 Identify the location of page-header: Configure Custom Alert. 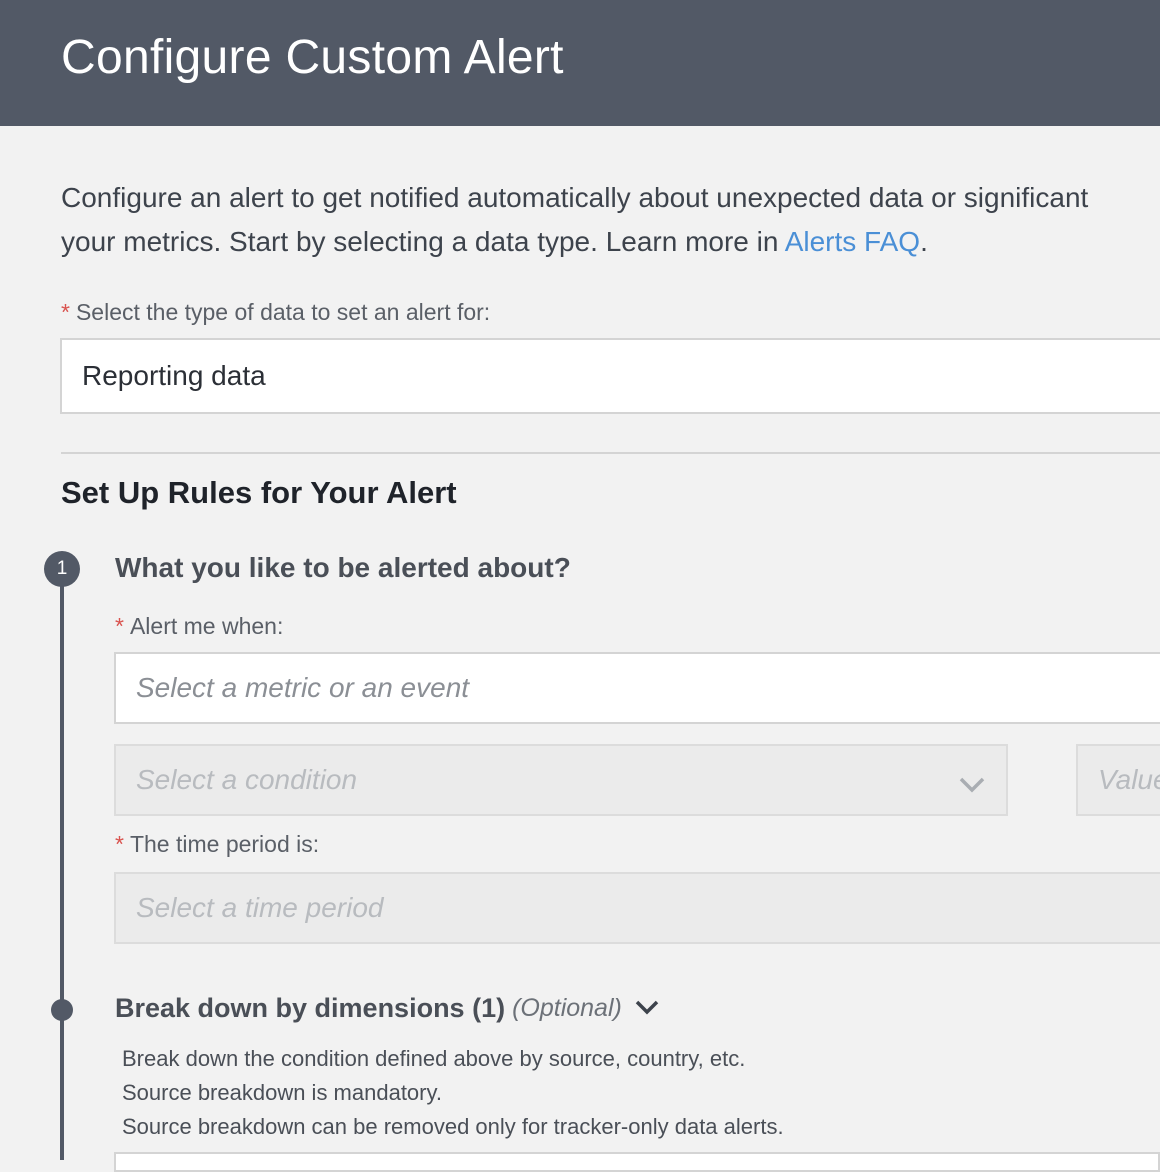
(580, 63).